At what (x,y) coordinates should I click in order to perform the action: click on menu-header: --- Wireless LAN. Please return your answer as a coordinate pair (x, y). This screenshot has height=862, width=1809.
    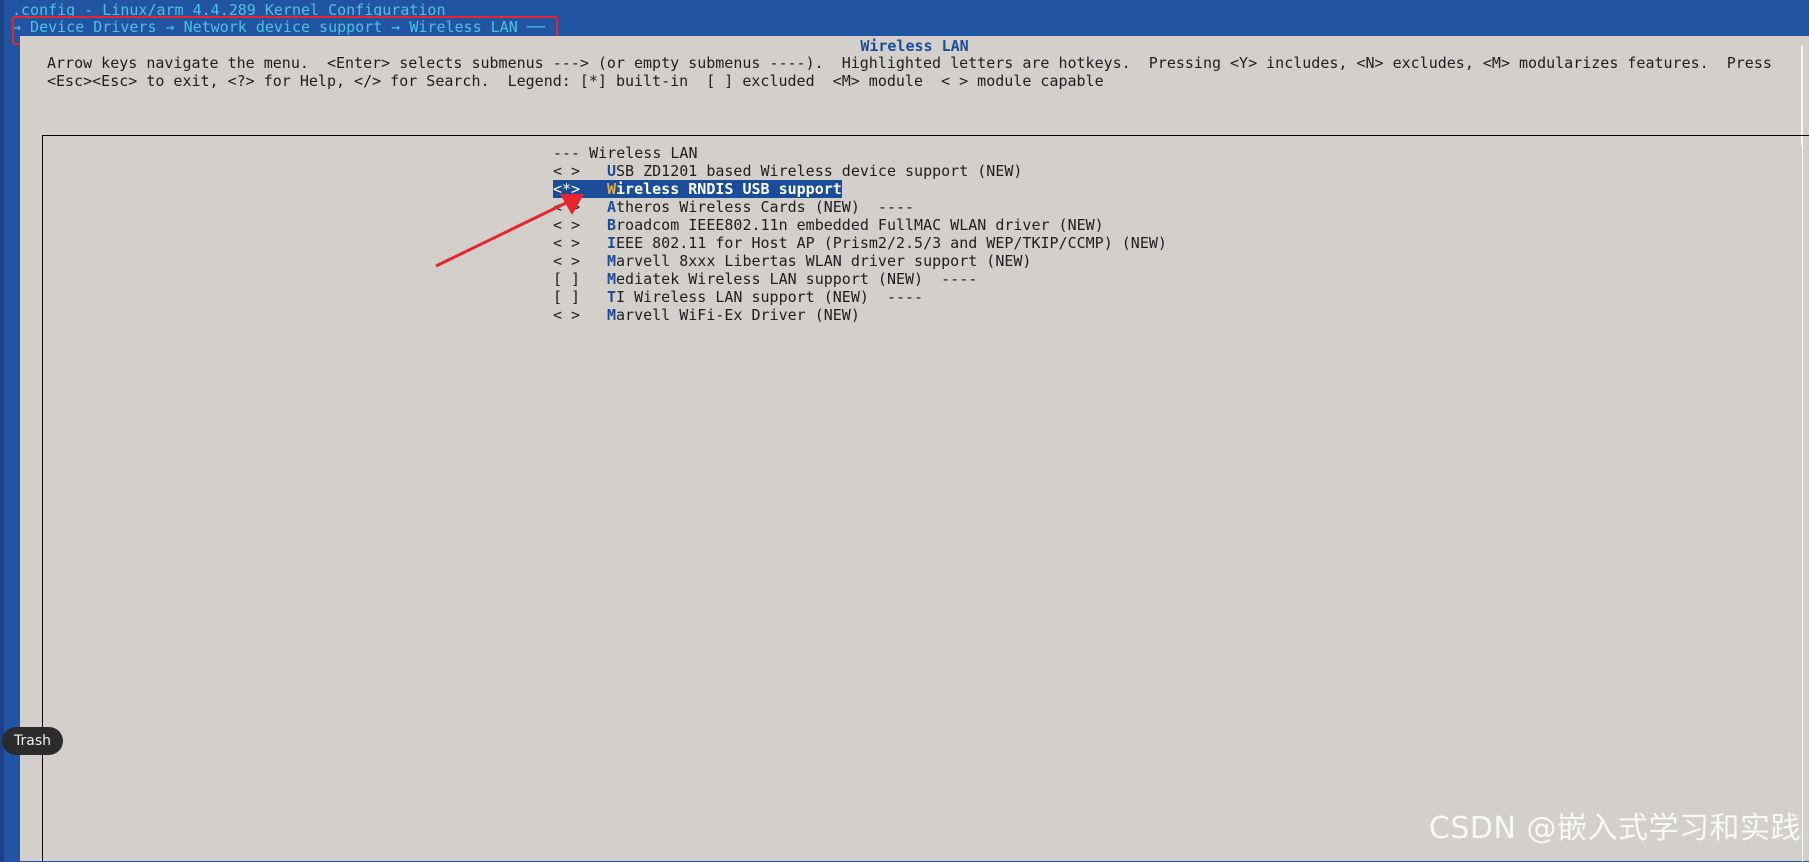
    Looking at the image, I should click on (625, 153).